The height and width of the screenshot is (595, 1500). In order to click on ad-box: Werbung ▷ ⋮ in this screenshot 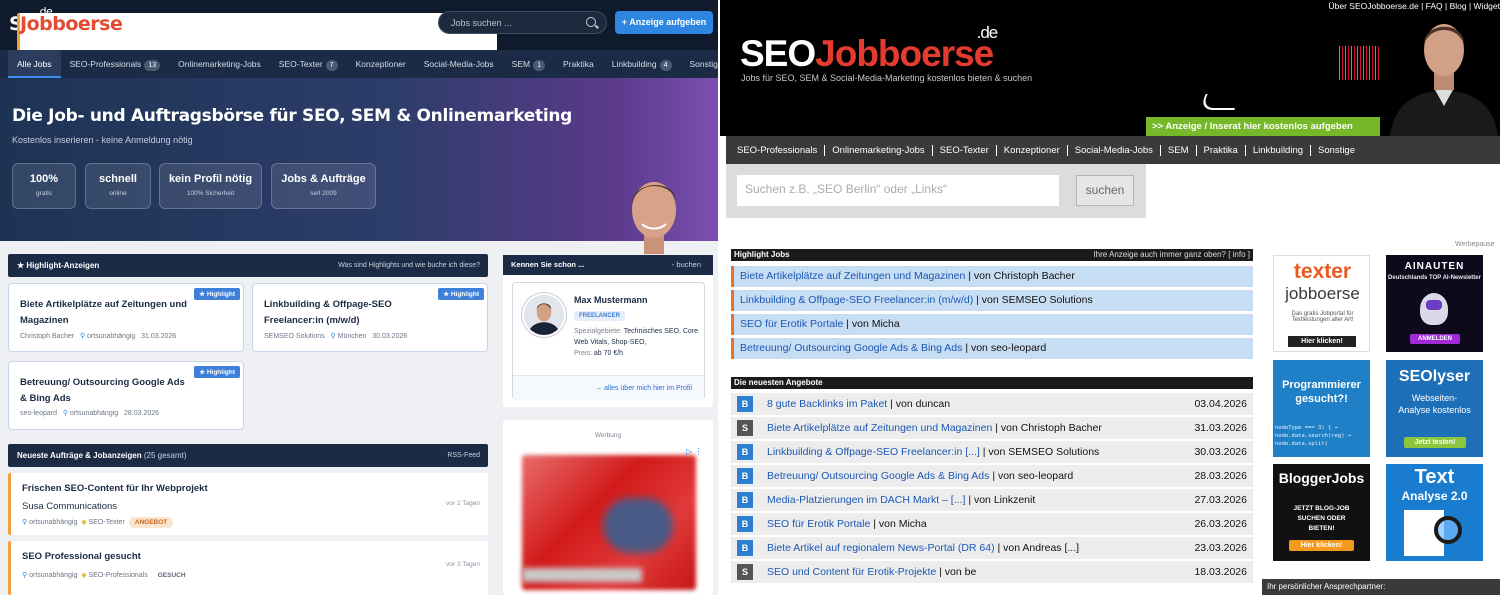, I will do `click(608, 507)`.